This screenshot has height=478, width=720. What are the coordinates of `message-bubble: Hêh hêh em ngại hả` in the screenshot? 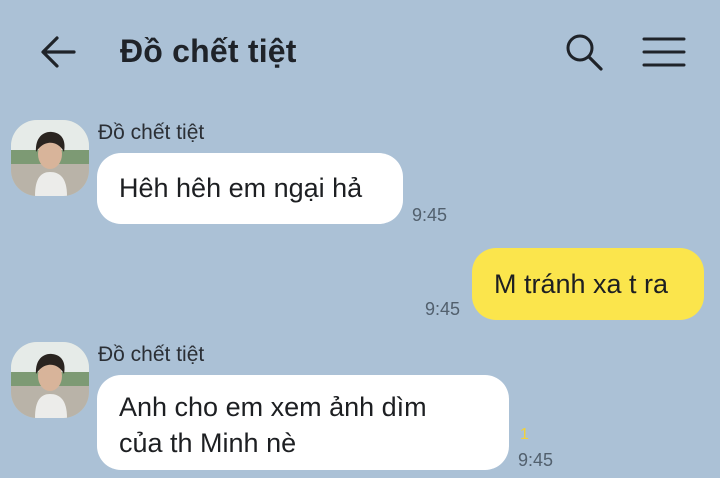 It's located at (250, 188).